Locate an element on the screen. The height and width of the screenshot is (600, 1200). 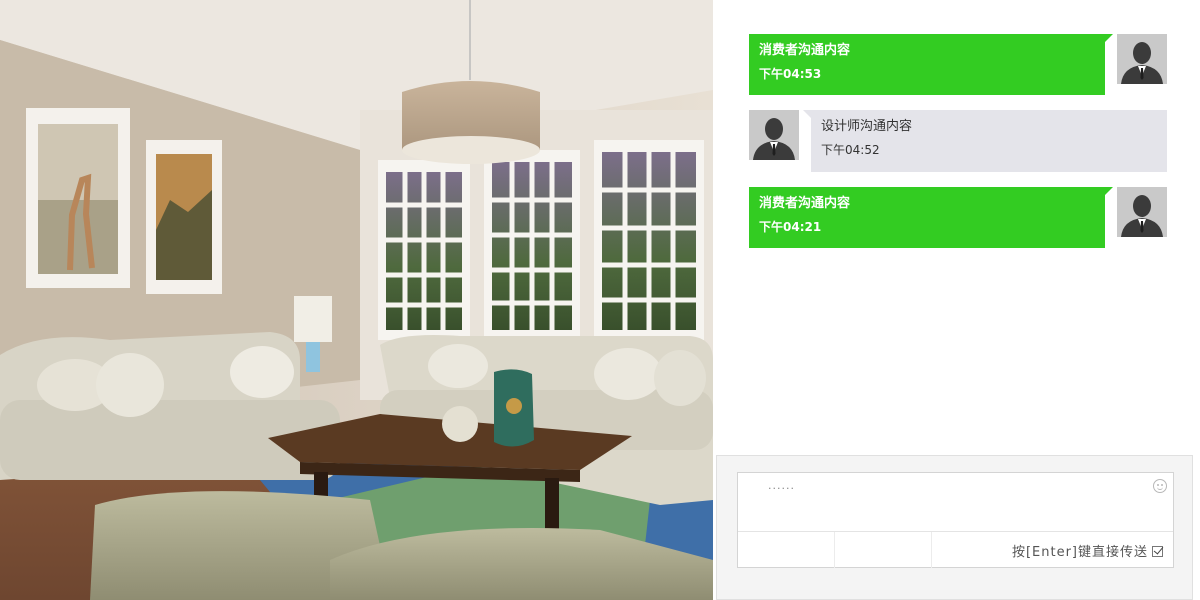
composer-toolbar: 按[Enter]键直接传送 is located at coordinates (955, 549).